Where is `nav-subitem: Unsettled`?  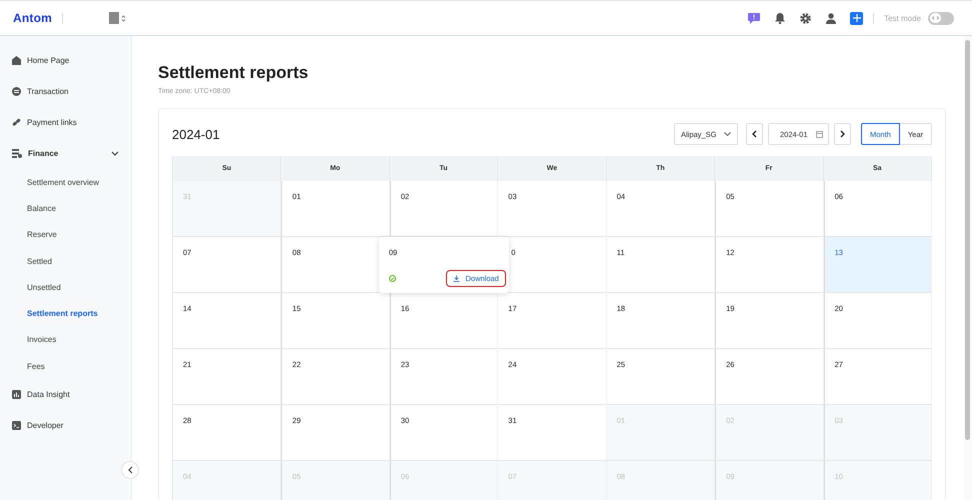
nav-subitem: Unsettled is located at coordinates (65, 287).